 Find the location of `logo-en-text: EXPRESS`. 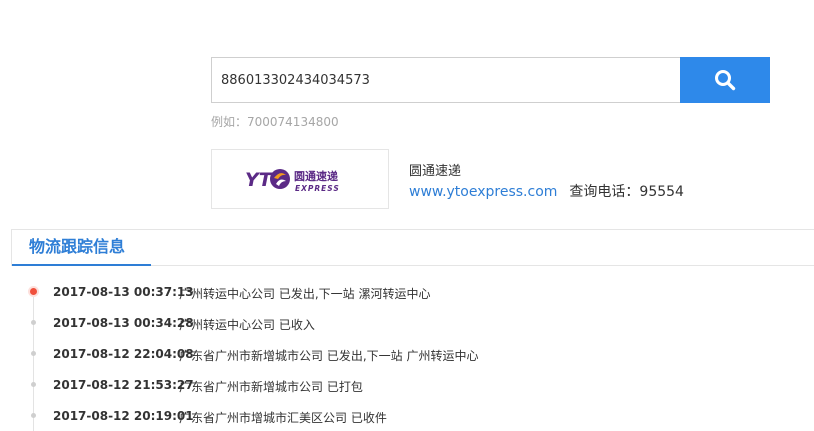

logo-en-text: EXPRESS is located at coordinates (317, 188).